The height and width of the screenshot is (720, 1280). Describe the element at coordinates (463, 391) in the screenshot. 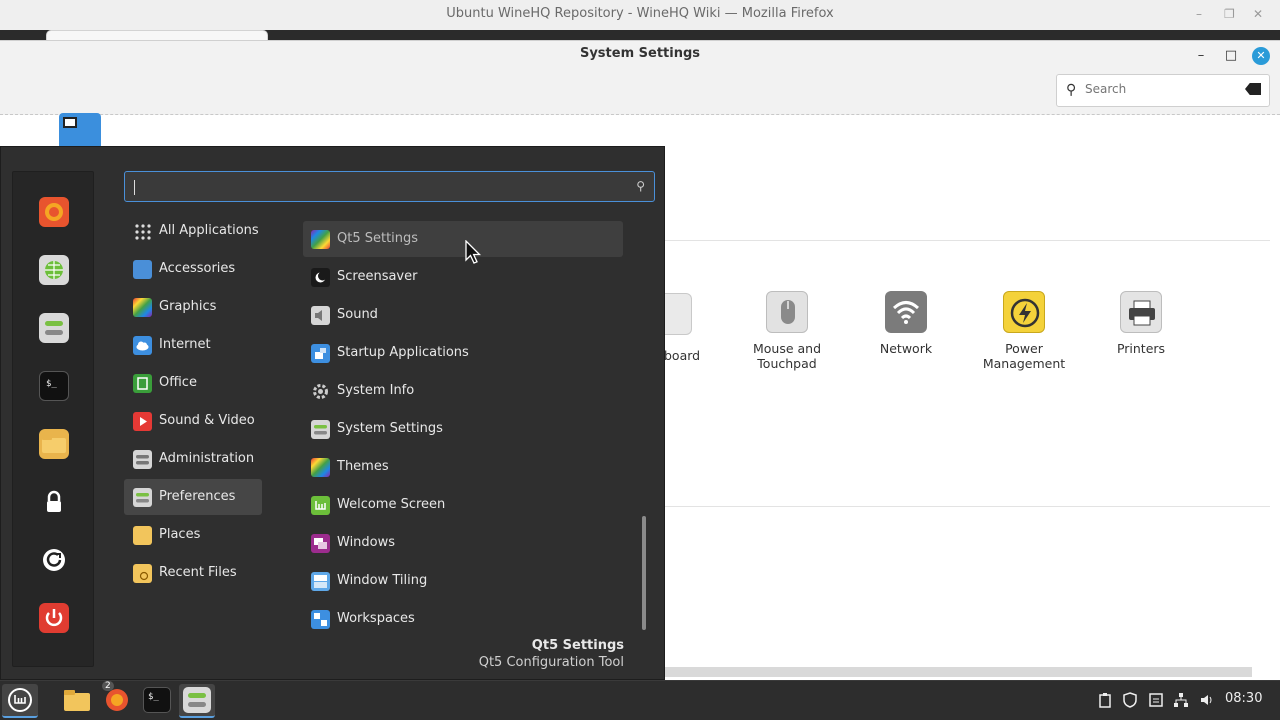

I see `app-system-info: System Info` at that location.